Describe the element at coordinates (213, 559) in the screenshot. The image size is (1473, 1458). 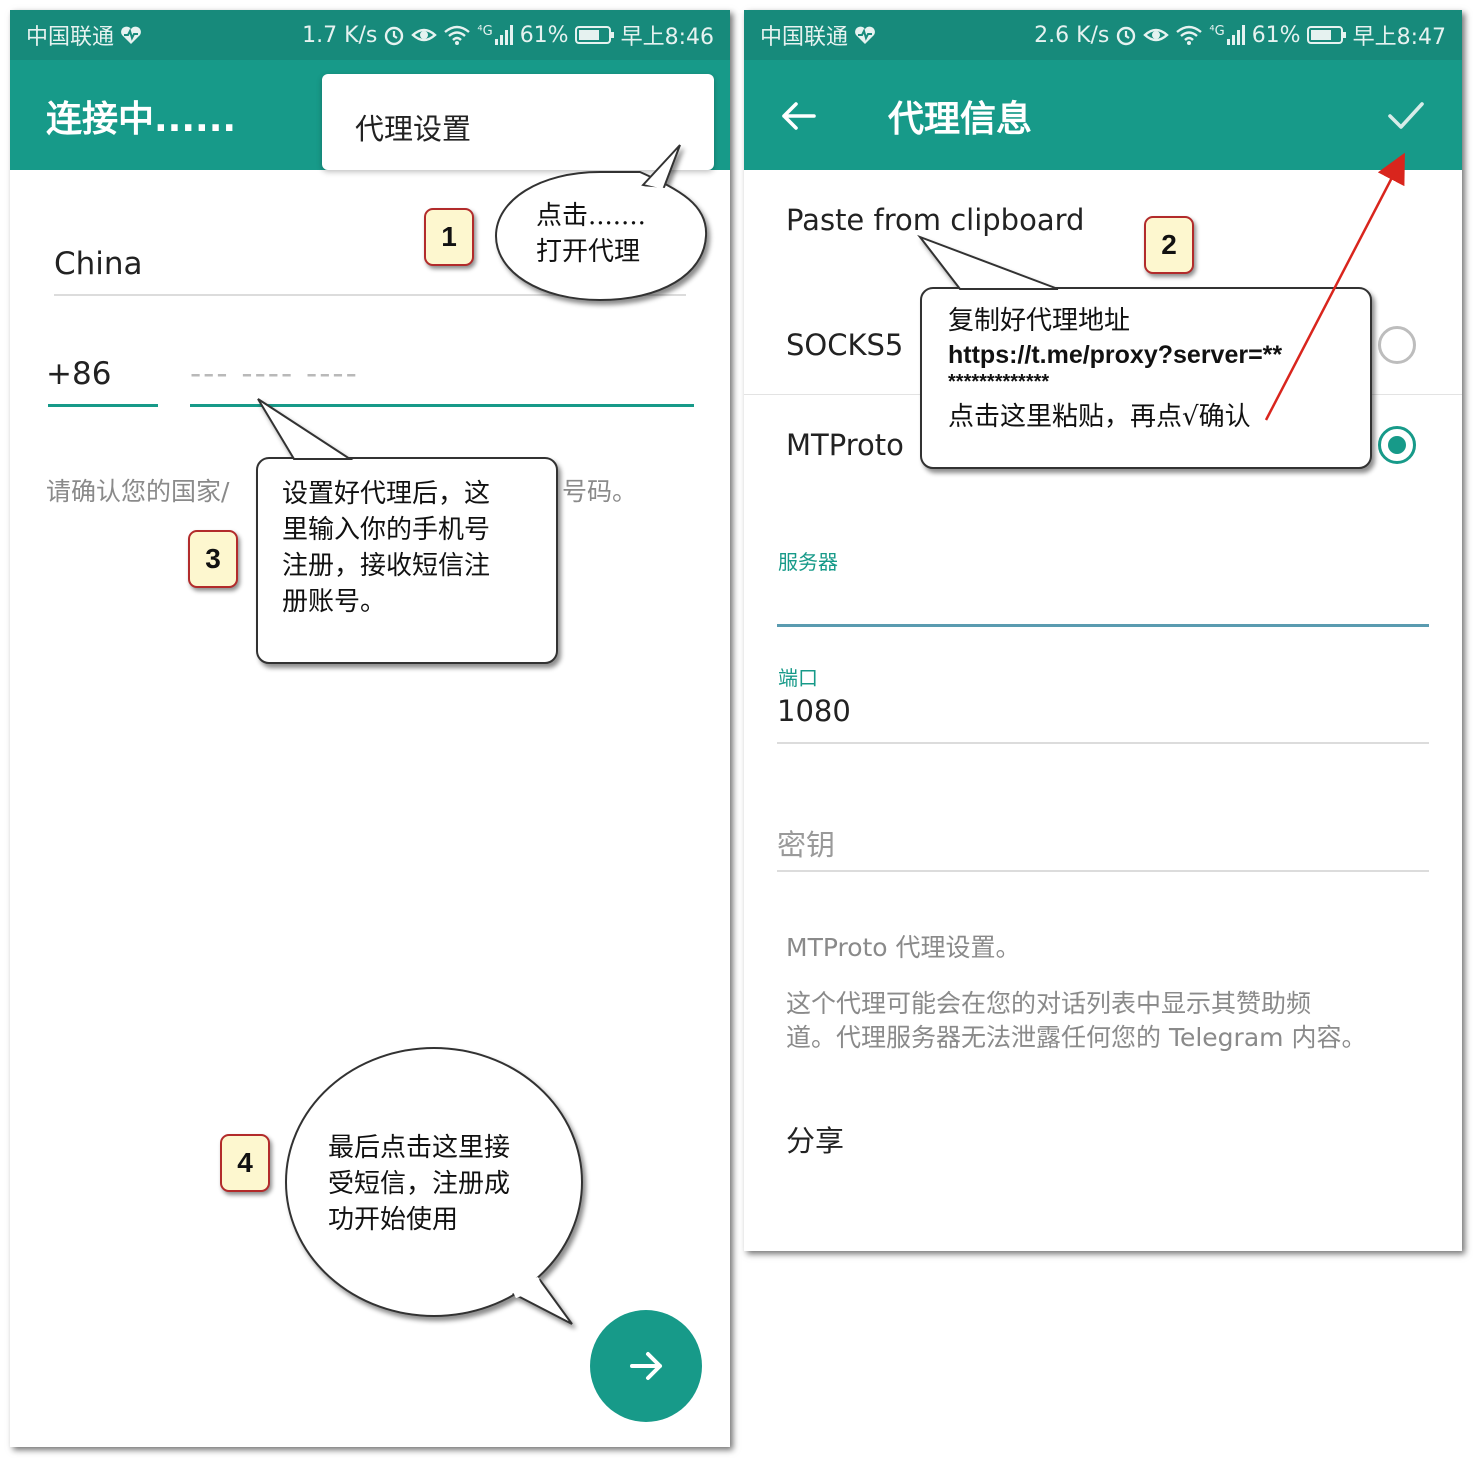
I see `step-badge-3: 3` at that location.